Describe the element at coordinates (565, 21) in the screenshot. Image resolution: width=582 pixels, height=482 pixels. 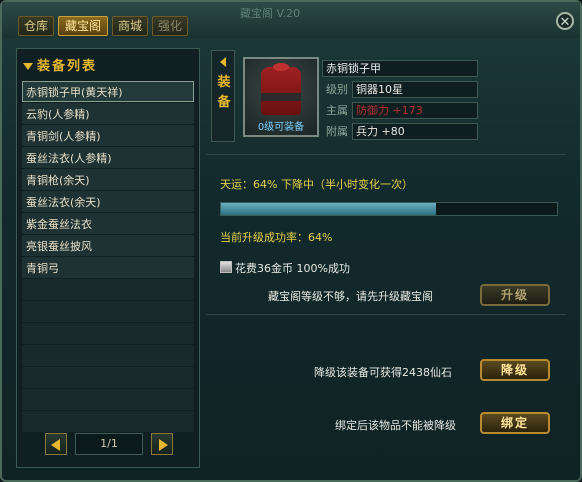
I see `close-icon: ✕` at that location.